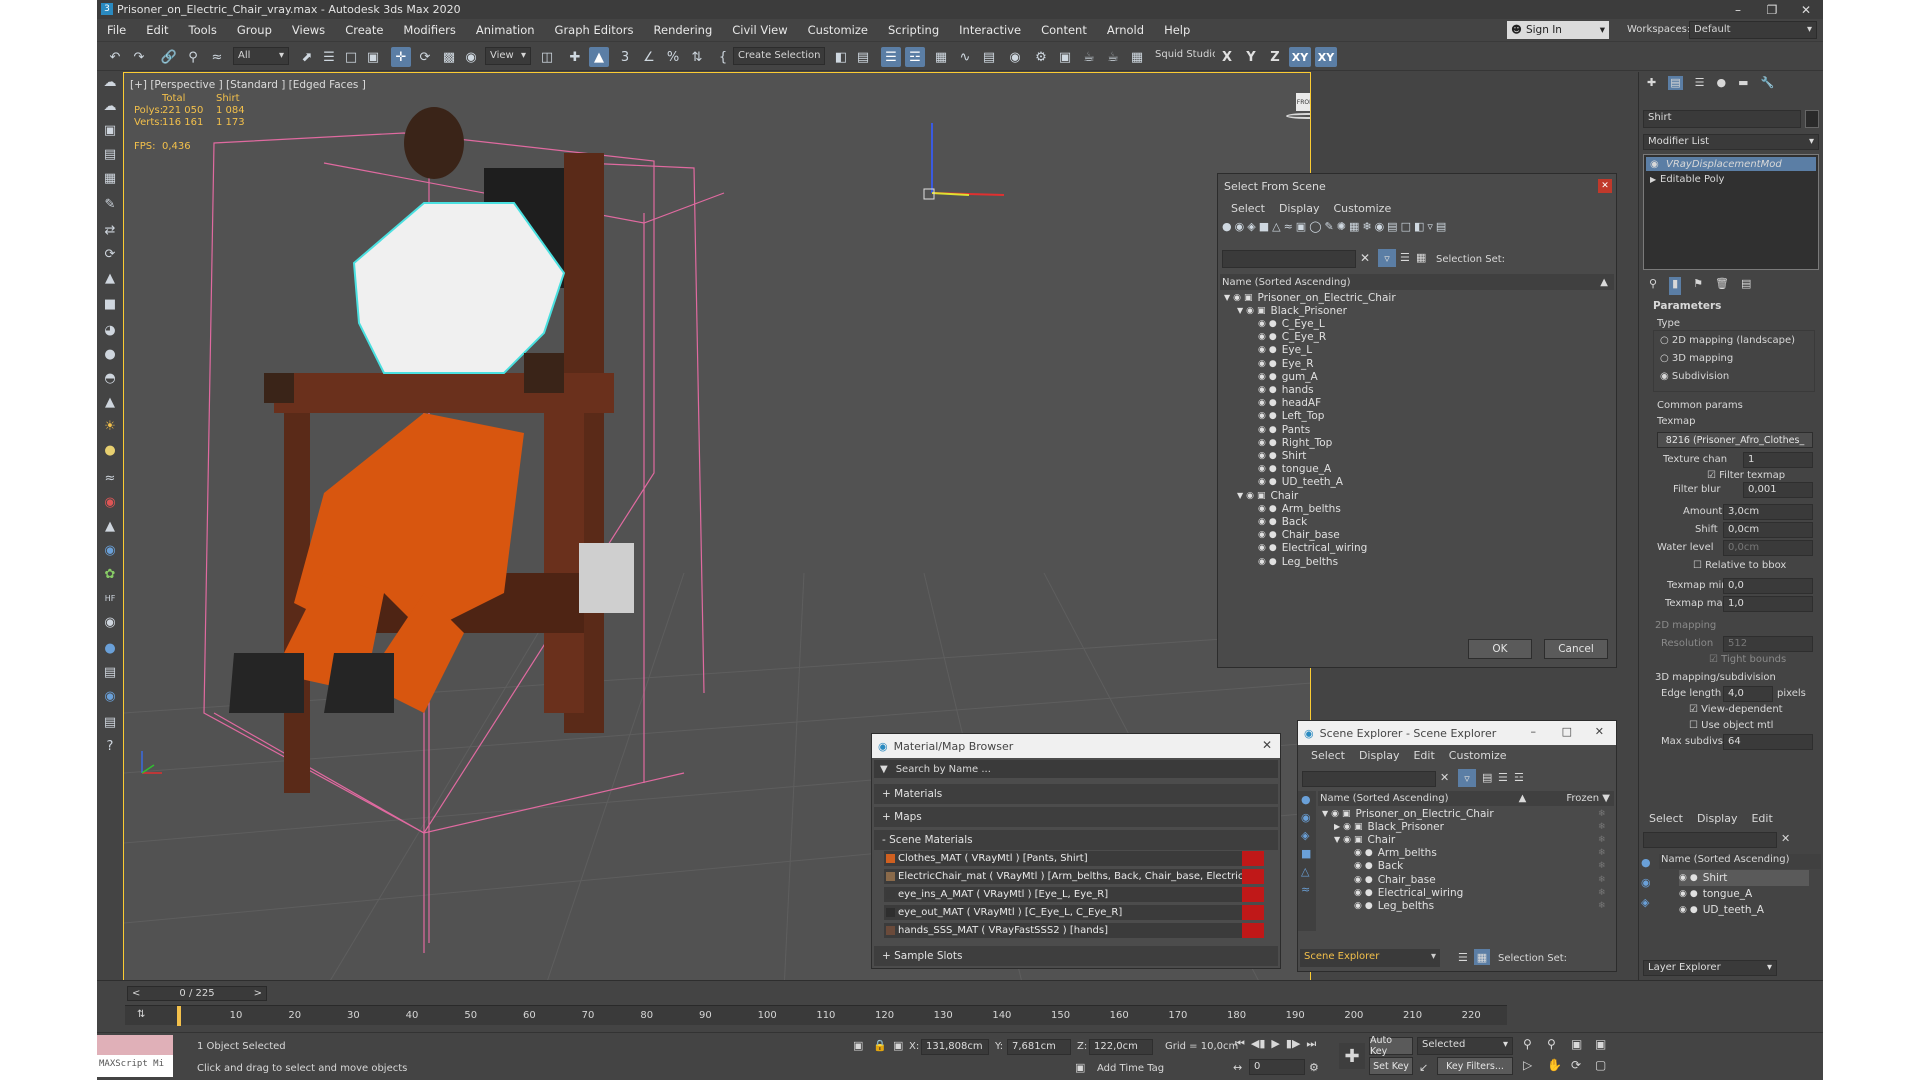  I want to click on le-menu-select: Select, so click(1666, 818).